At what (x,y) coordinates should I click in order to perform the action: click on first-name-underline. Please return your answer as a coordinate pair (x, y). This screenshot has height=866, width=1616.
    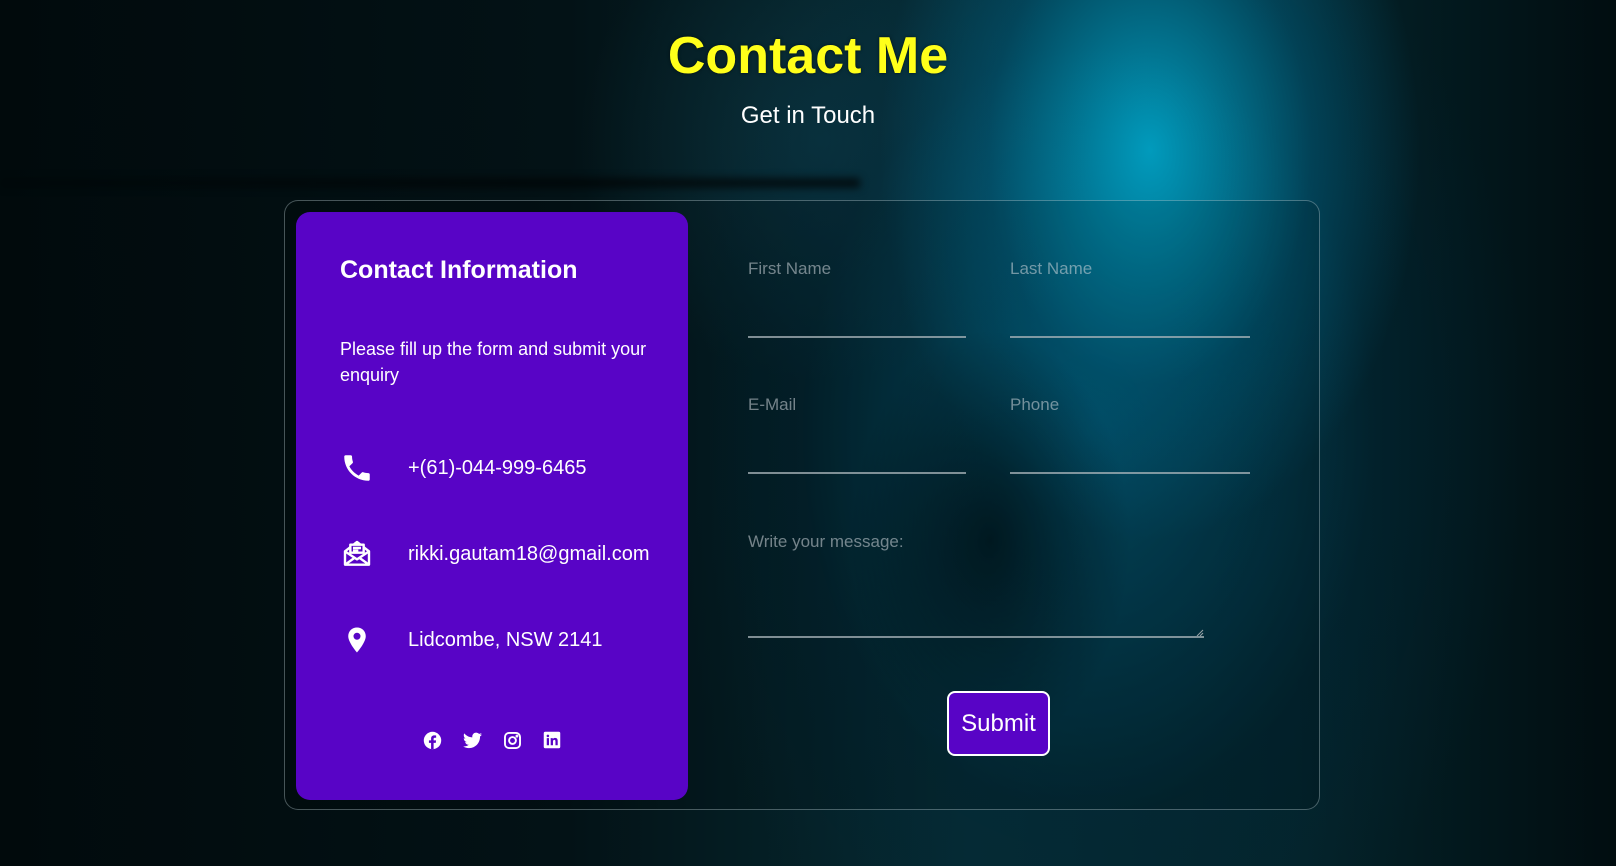
    Looking at the image, I should click on (857, 337).